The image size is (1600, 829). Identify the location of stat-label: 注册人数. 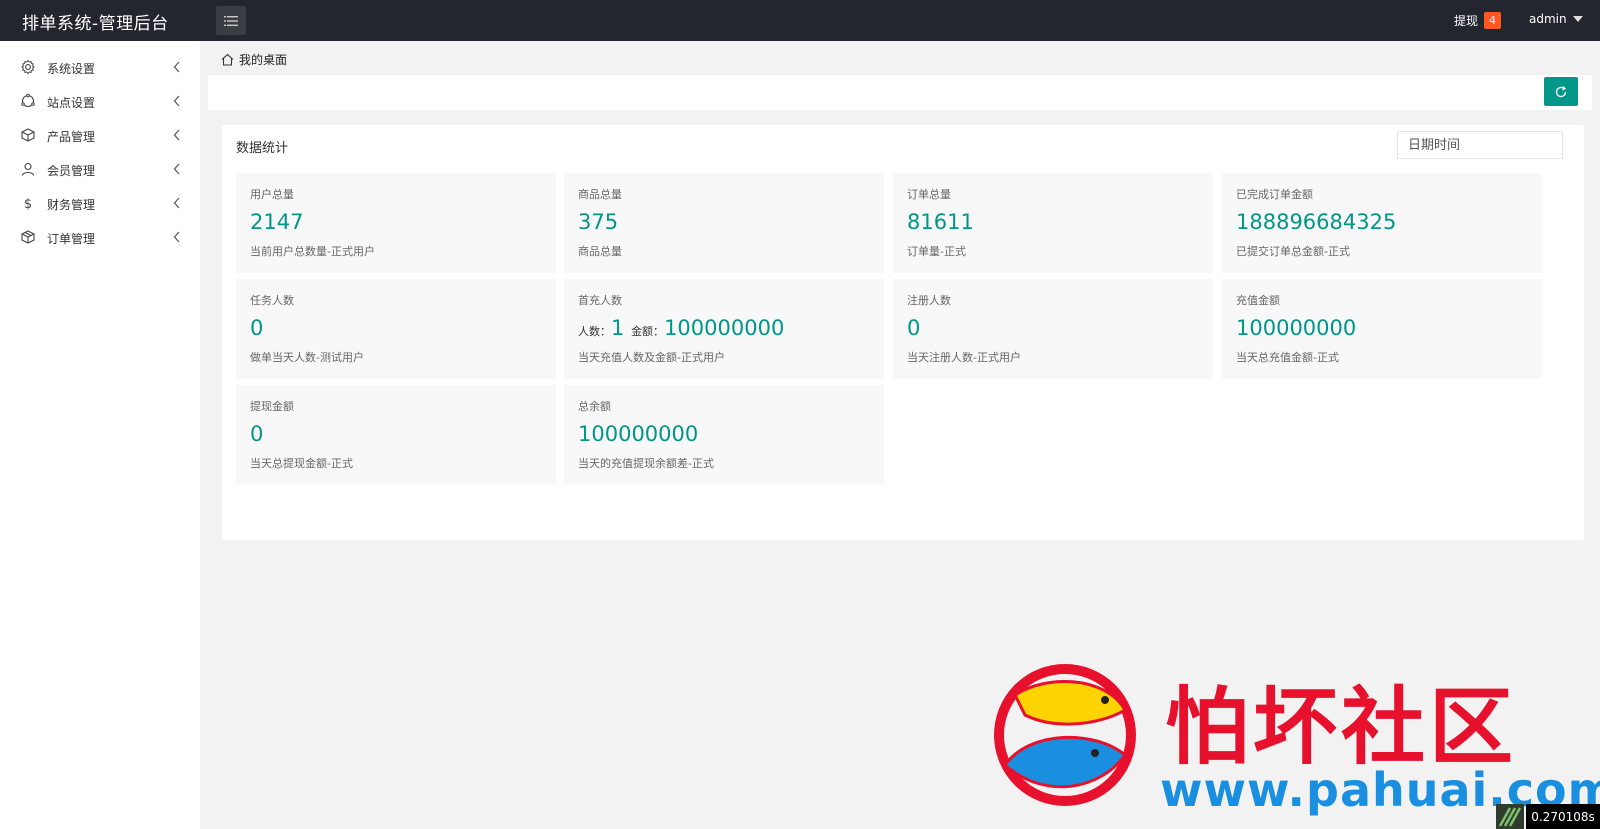
(929, 300).